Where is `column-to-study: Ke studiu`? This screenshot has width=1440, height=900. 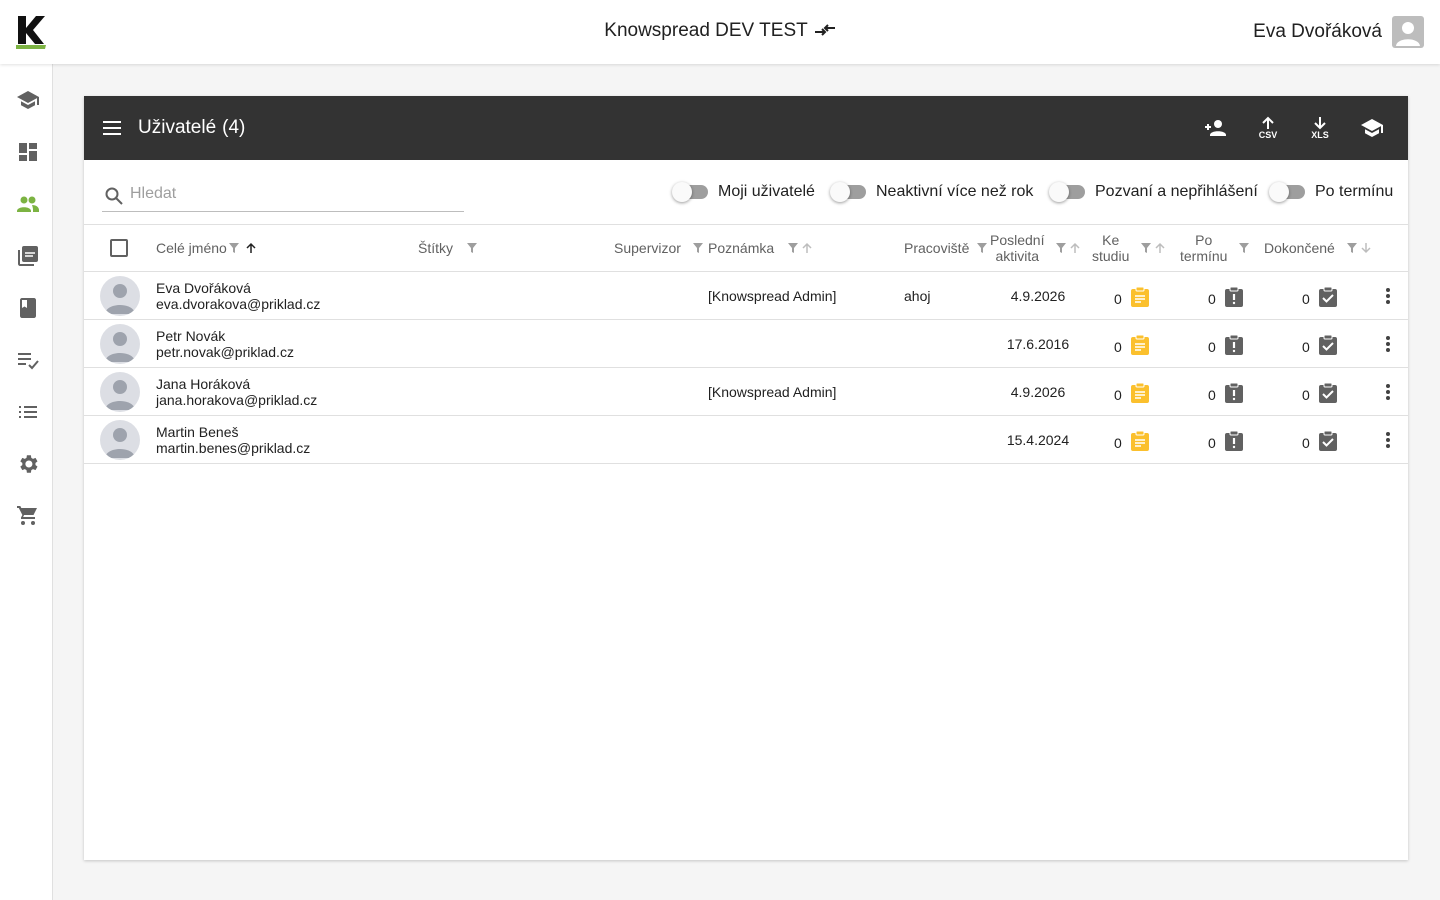 column-to-study: Ke studiu is located at coordinates (1129, 248).